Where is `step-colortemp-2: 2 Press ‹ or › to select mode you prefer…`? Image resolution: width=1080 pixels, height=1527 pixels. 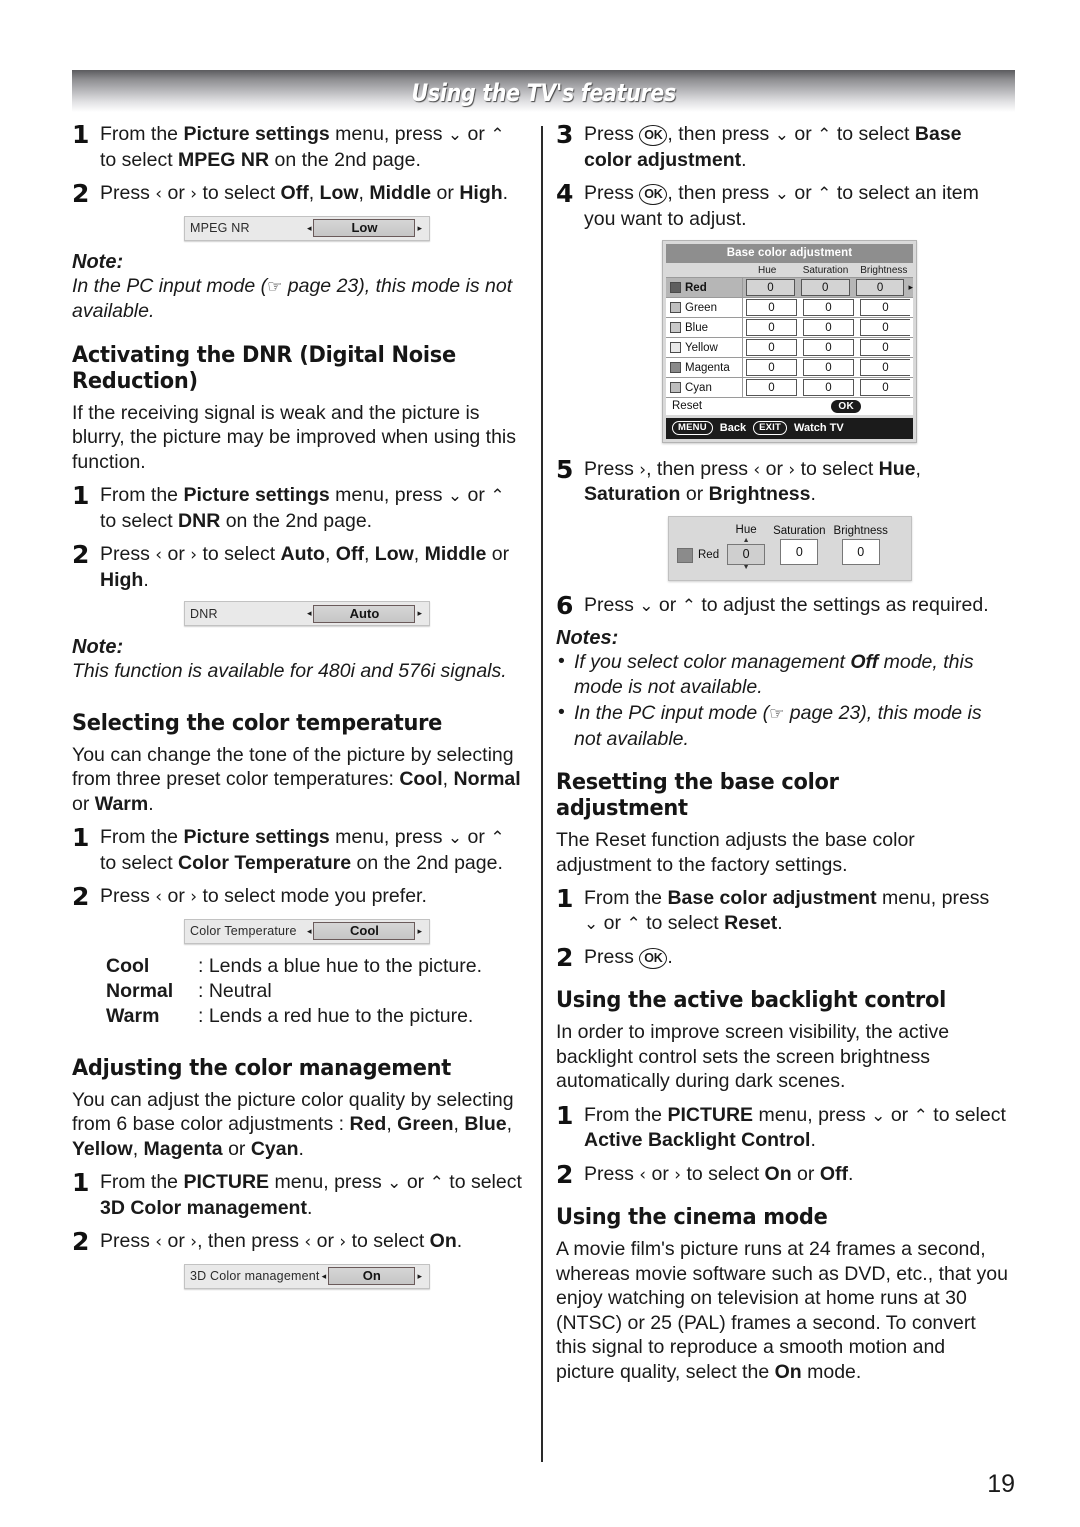
step-colortemp-2: 2 Press ‹ or › to select mode you prefer… is located at coordinates (298, 897).